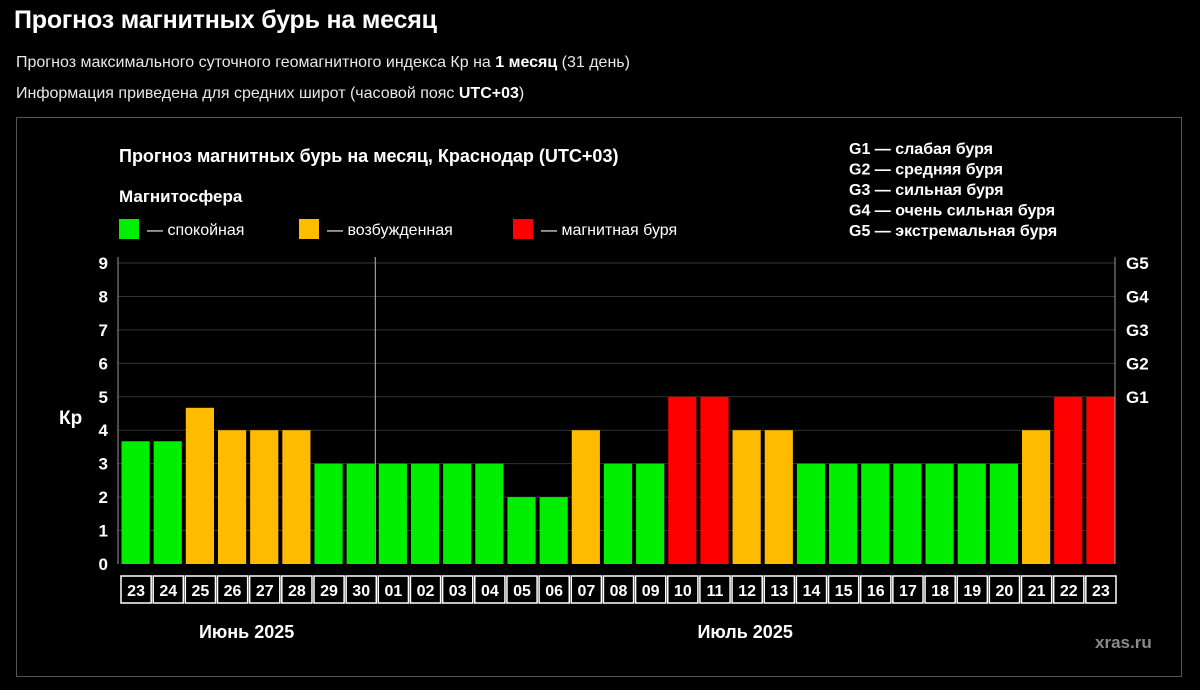 The image size is (1200, 690). Describe the element at coordinates (1137, 397) in the screenshot. I see `right-axis-label: G1` at that location.